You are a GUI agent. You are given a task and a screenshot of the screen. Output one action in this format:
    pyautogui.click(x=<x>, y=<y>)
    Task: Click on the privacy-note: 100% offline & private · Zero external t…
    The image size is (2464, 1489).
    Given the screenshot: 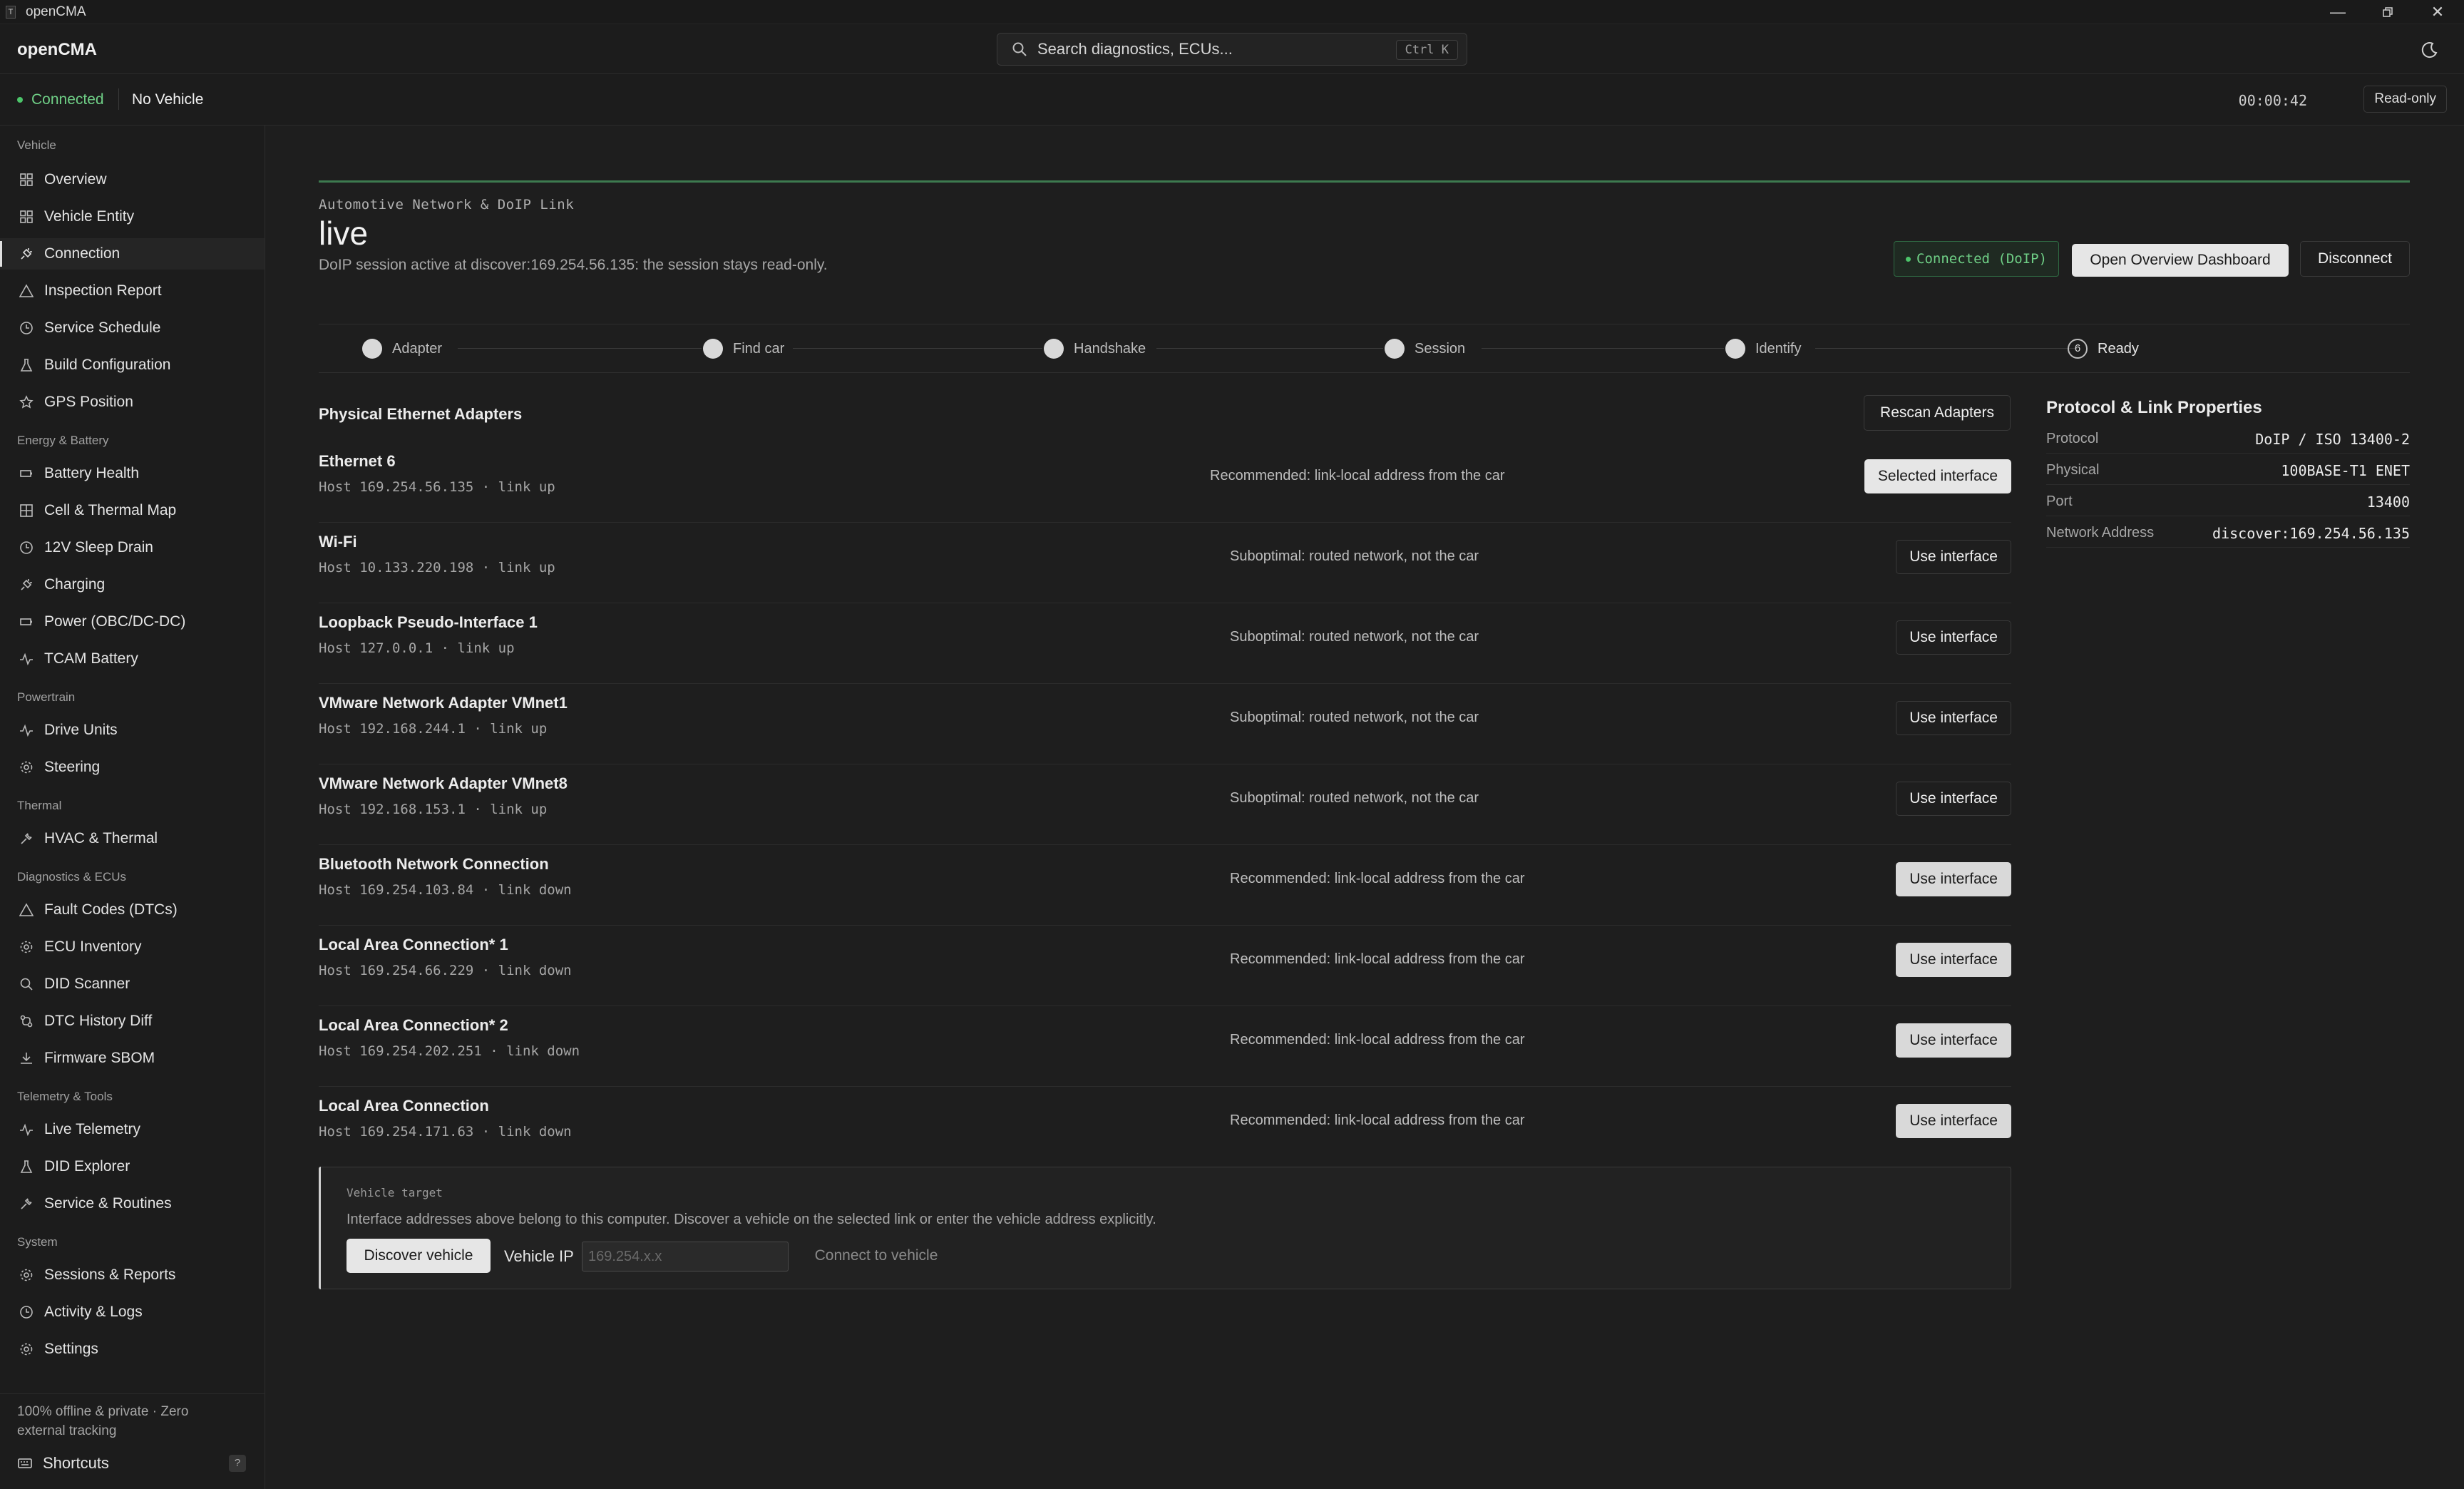 What is the action you would take?
    pyautogui.click(x=103, y=1421)
    